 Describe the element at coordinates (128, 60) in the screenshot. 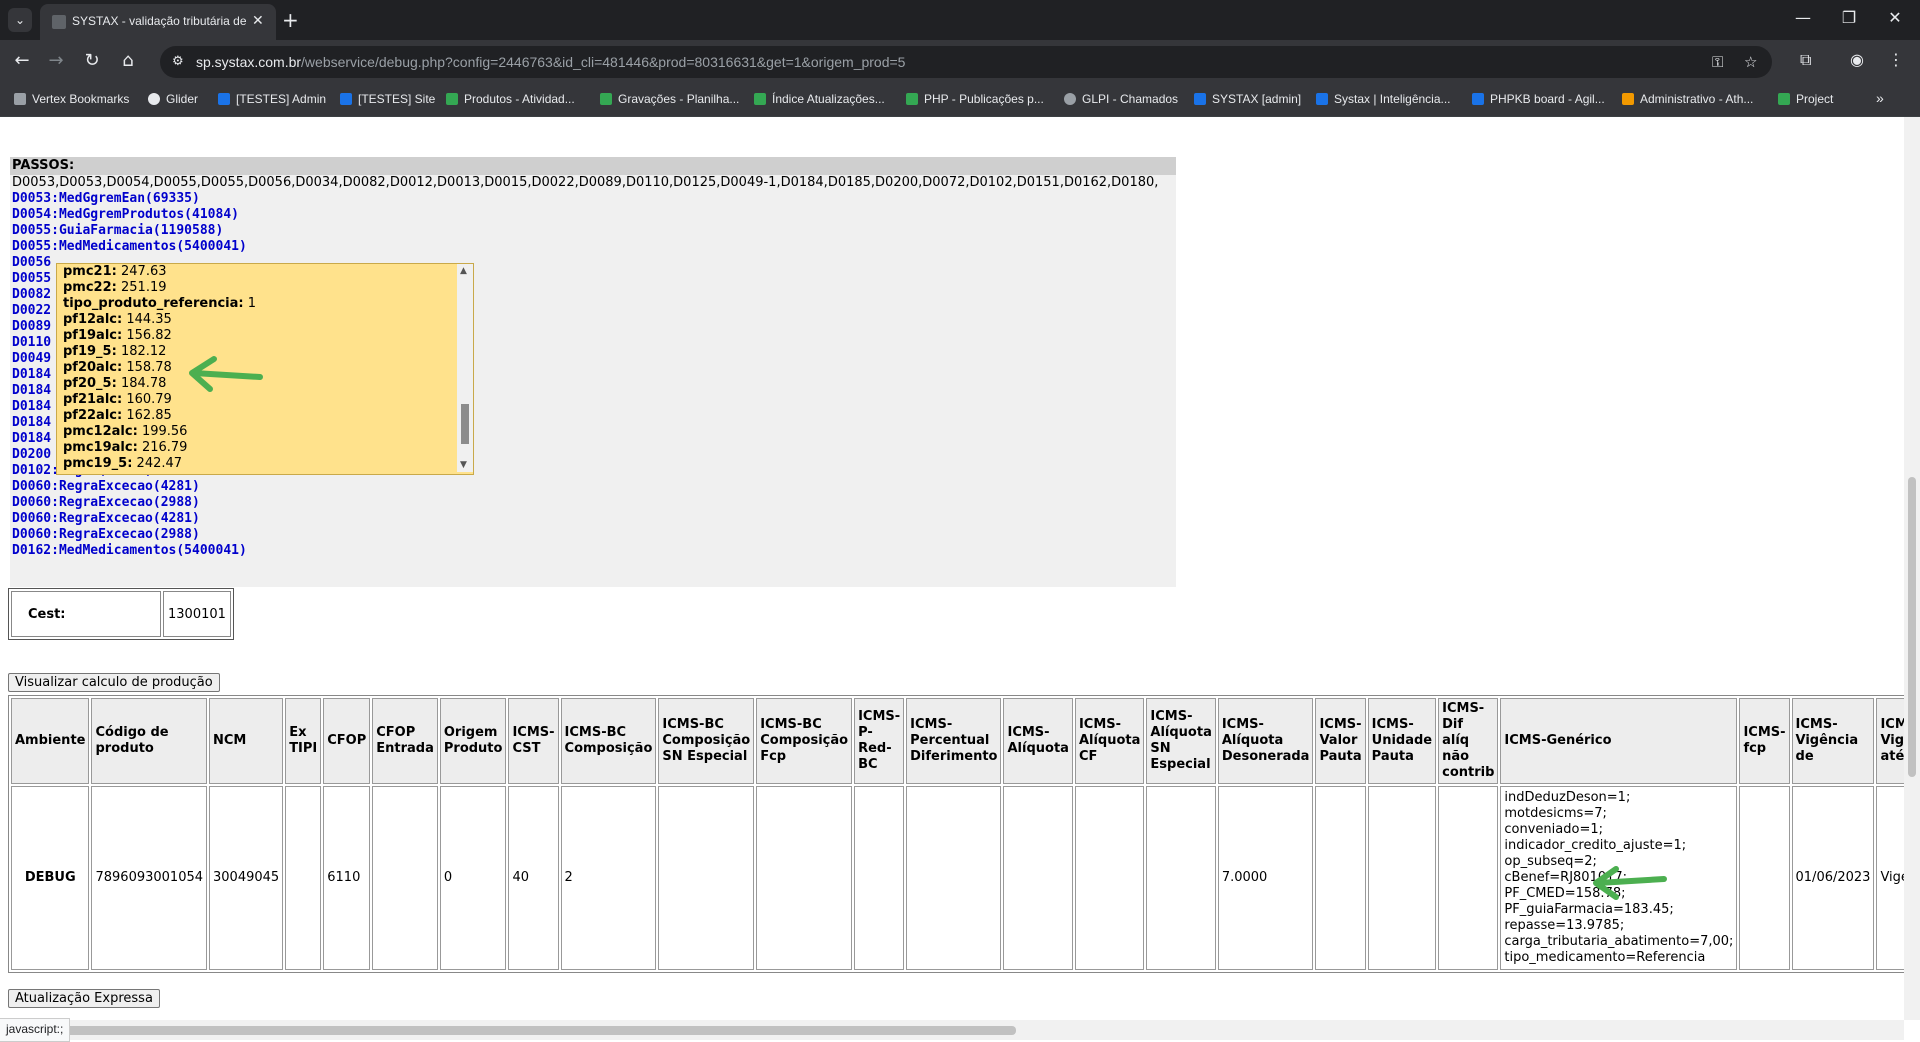

I see `home-icon: ⌂` at that location.